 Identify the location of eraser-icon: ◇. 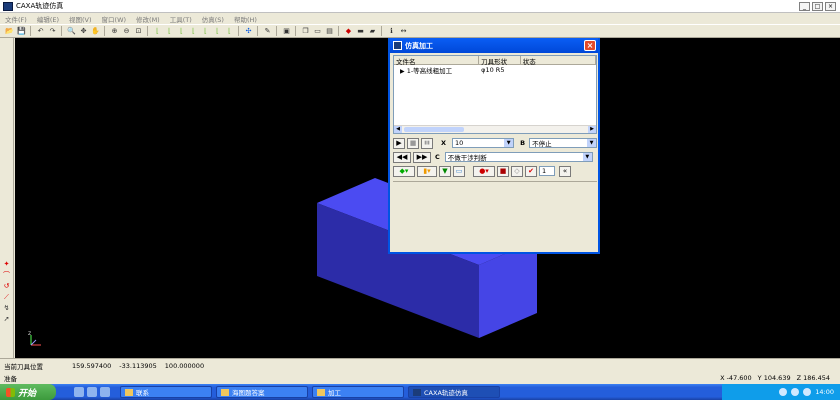
(517, 171).